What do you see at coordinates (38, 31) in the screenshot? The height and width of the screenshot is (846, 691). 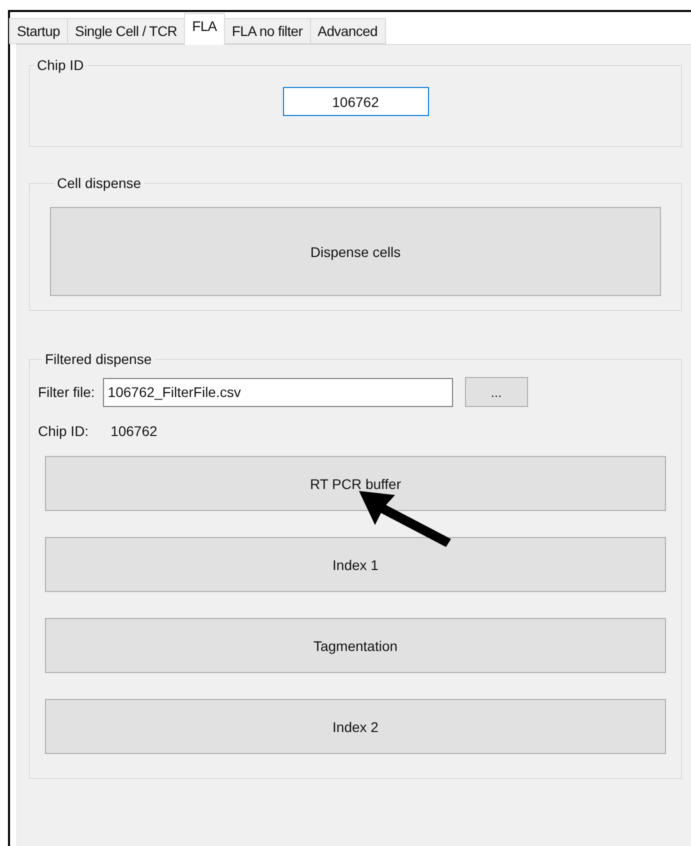 I see `tab: Startup` at bounding box center [38, 31].